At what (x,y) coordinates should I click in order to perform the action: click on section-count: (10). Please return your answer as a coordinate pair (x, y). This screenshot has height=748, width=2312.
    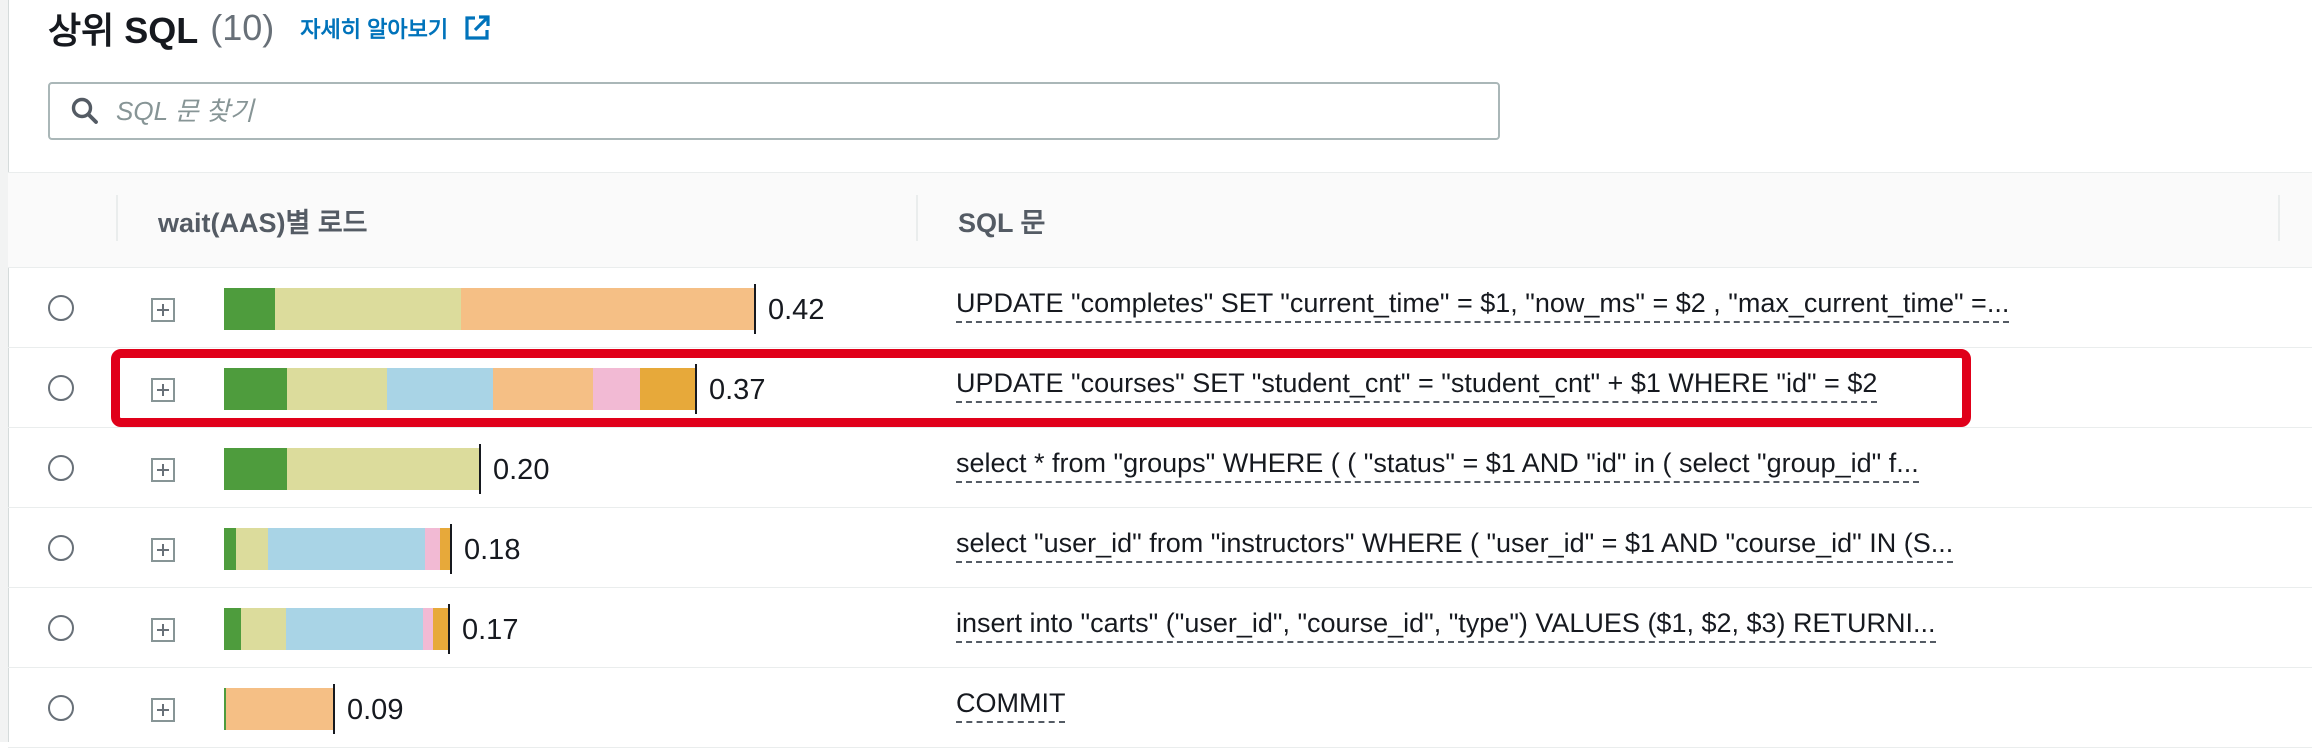
    Looking at the image, I should click on (242, 27).